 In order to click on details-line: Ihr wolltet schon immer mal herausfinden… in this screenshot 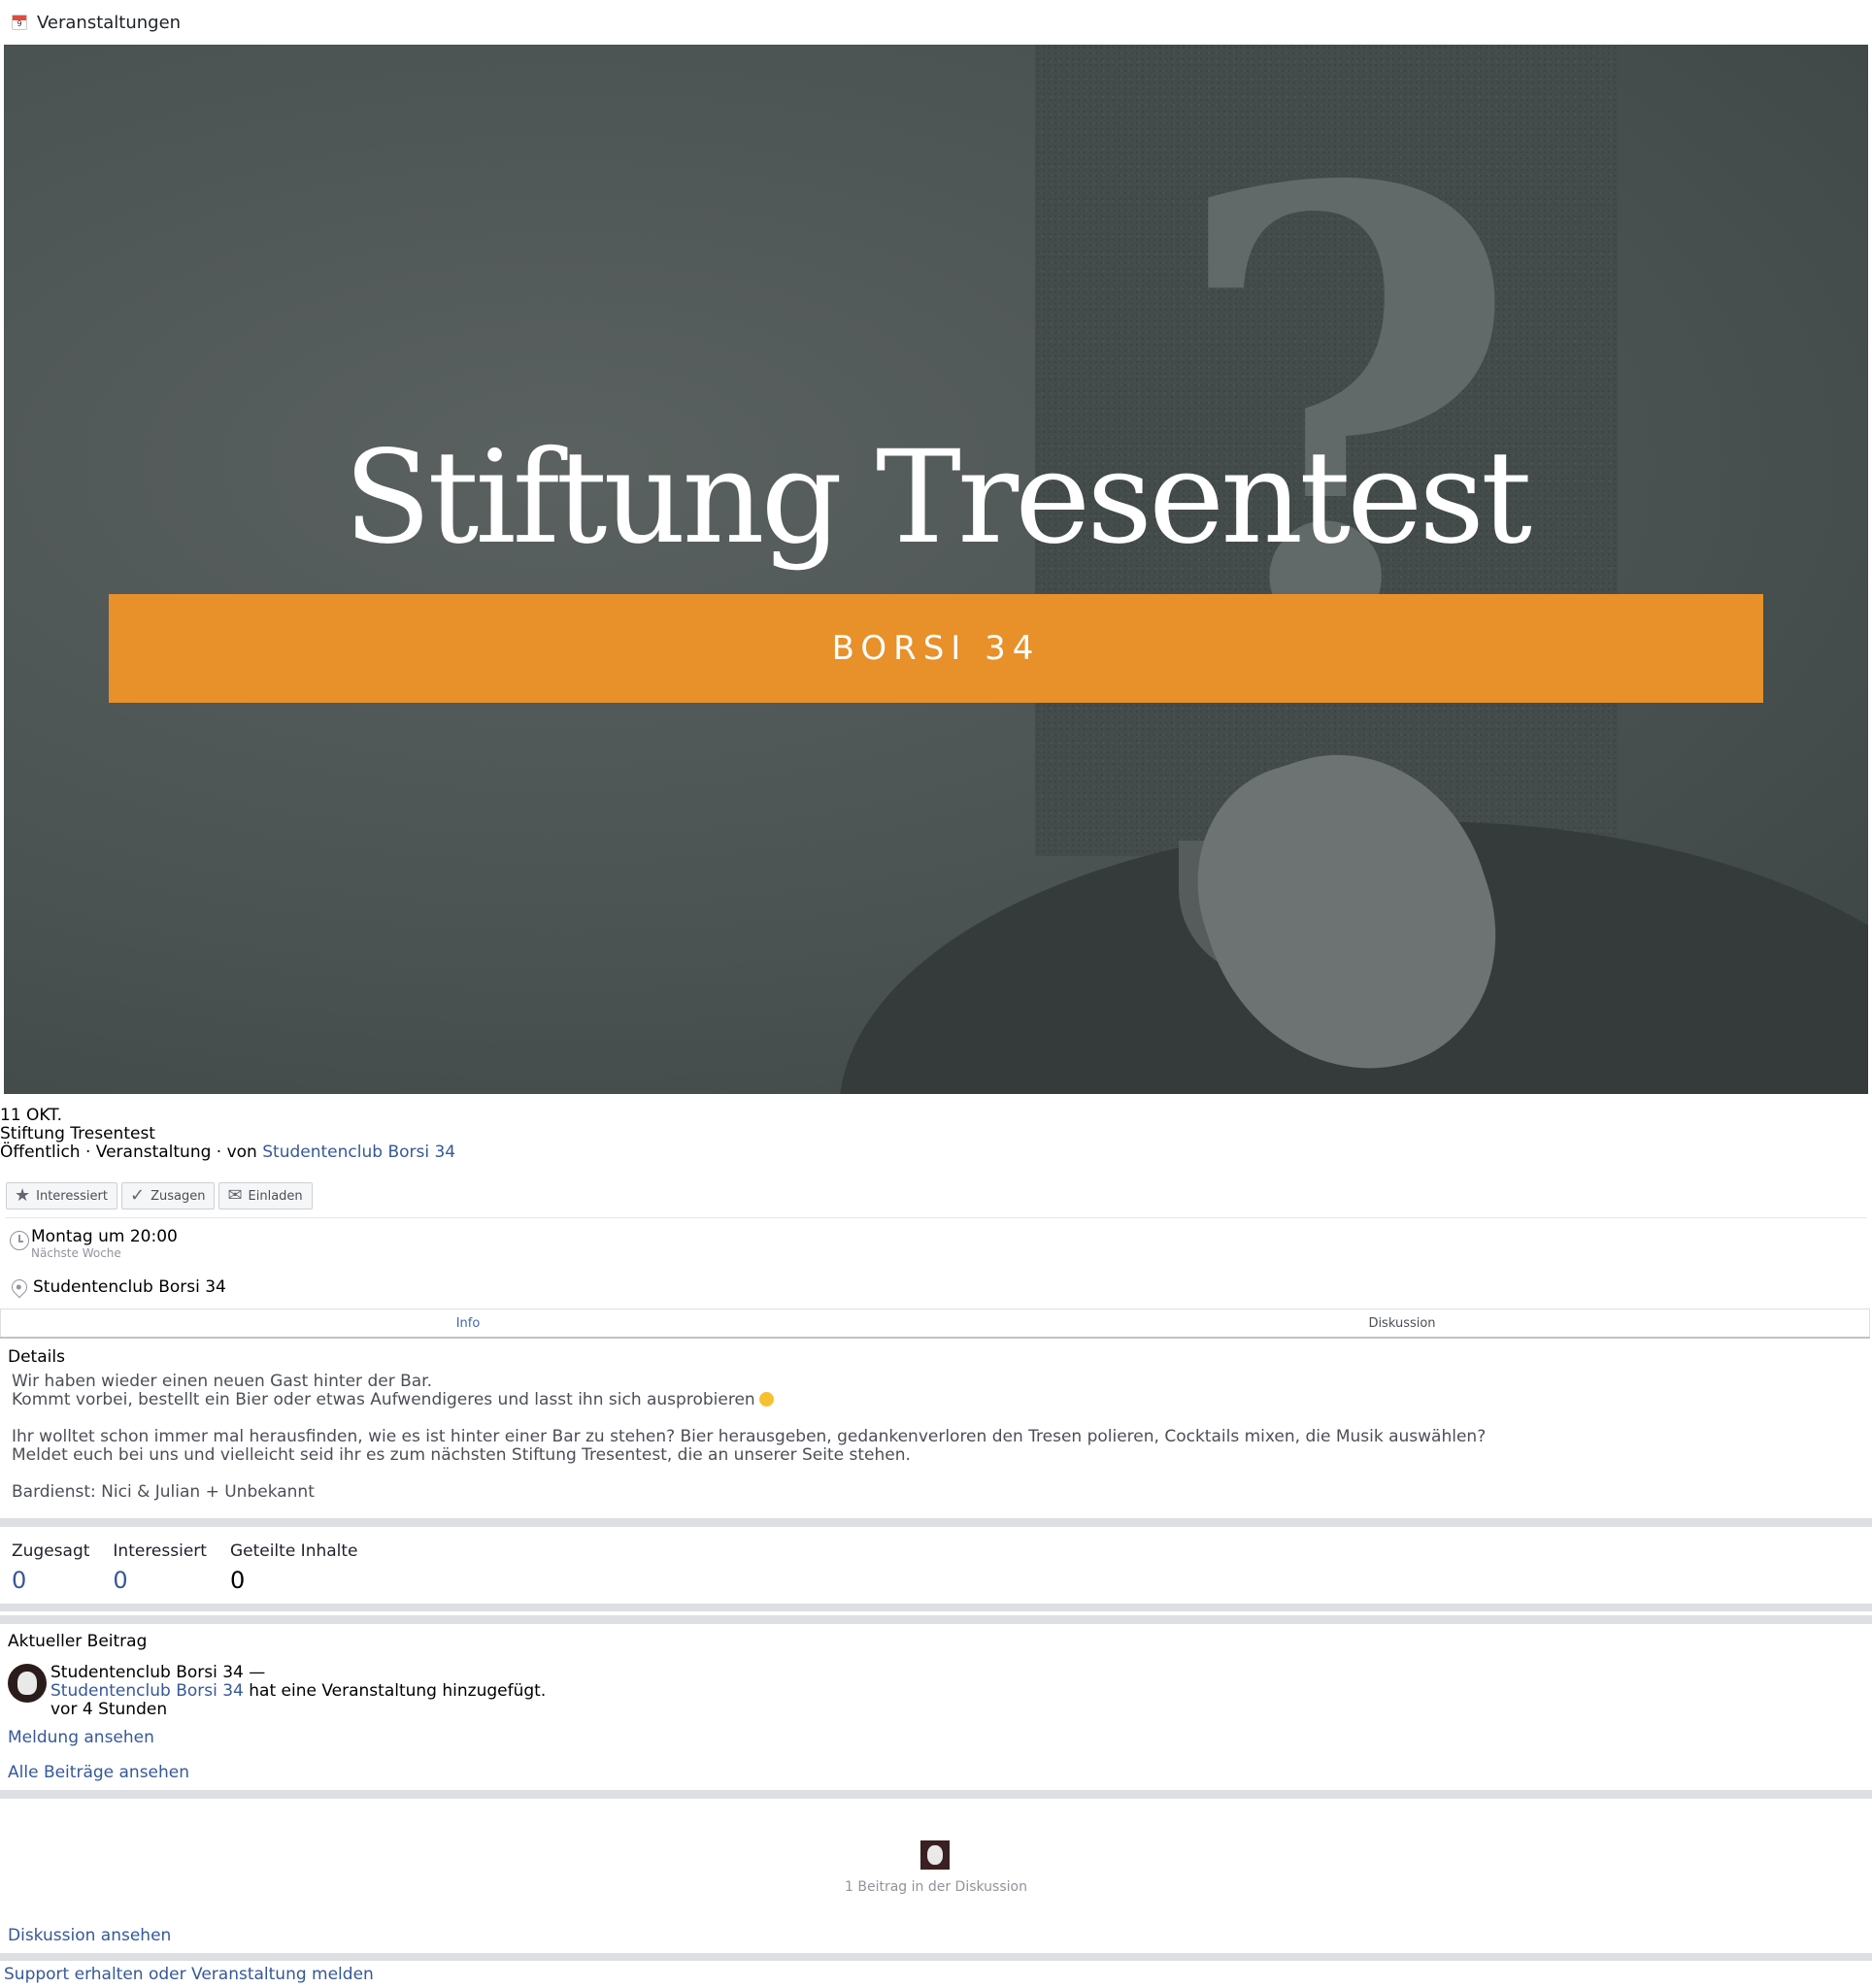, I will do `click(749, 1436)`.